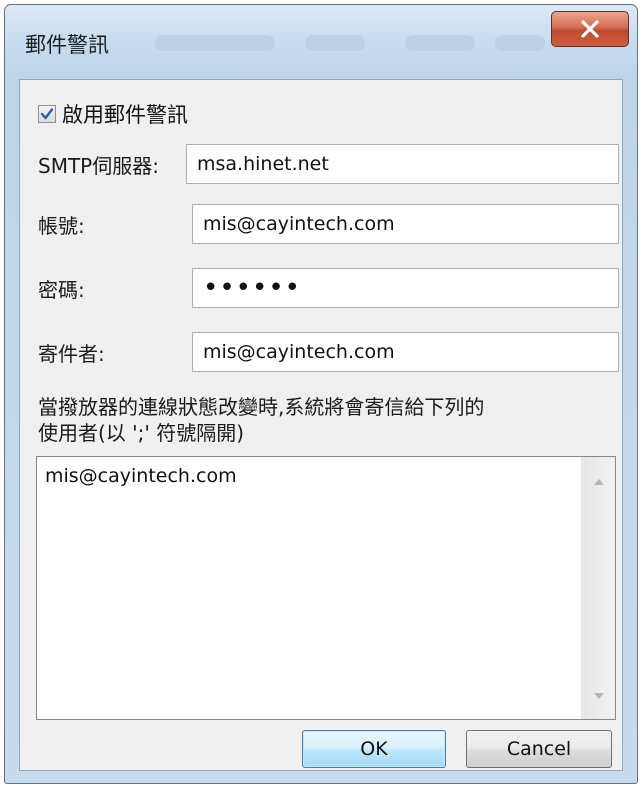  I want to click on ok-button: OK, so click(374, 749).